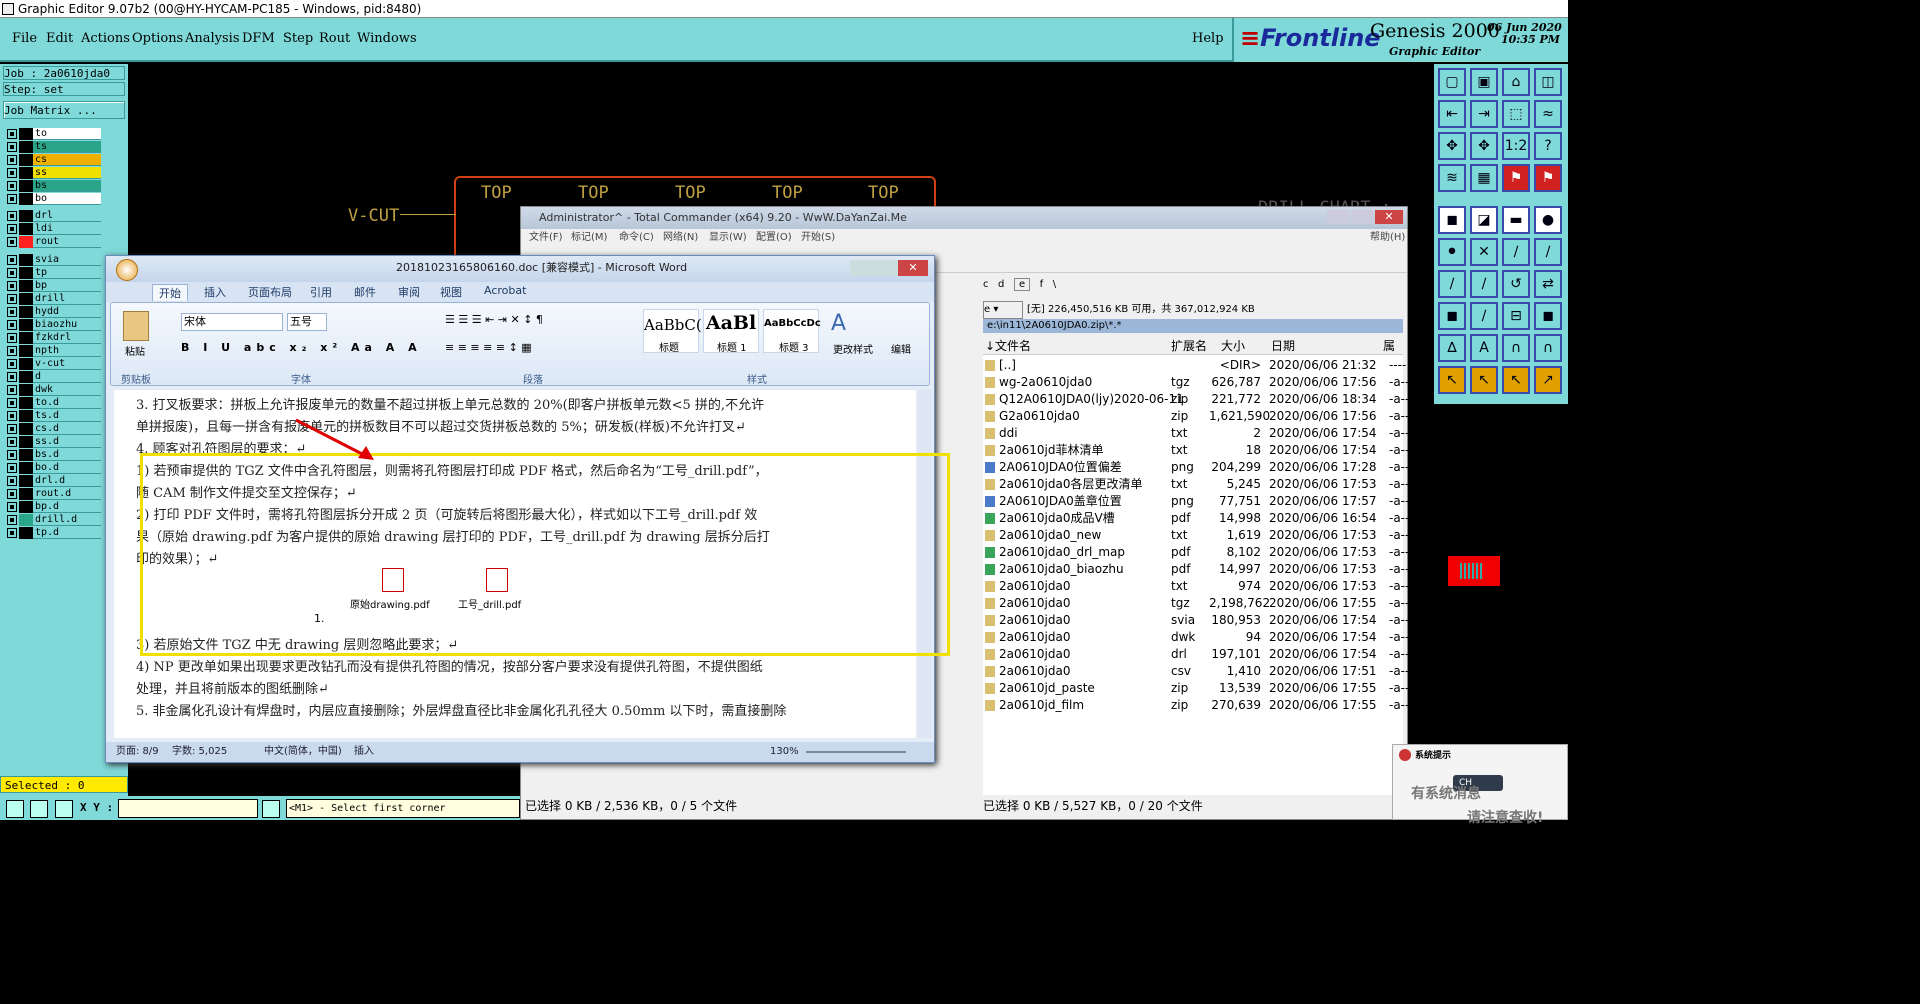  I want to click on layer-name: svia, so click(67, 260).